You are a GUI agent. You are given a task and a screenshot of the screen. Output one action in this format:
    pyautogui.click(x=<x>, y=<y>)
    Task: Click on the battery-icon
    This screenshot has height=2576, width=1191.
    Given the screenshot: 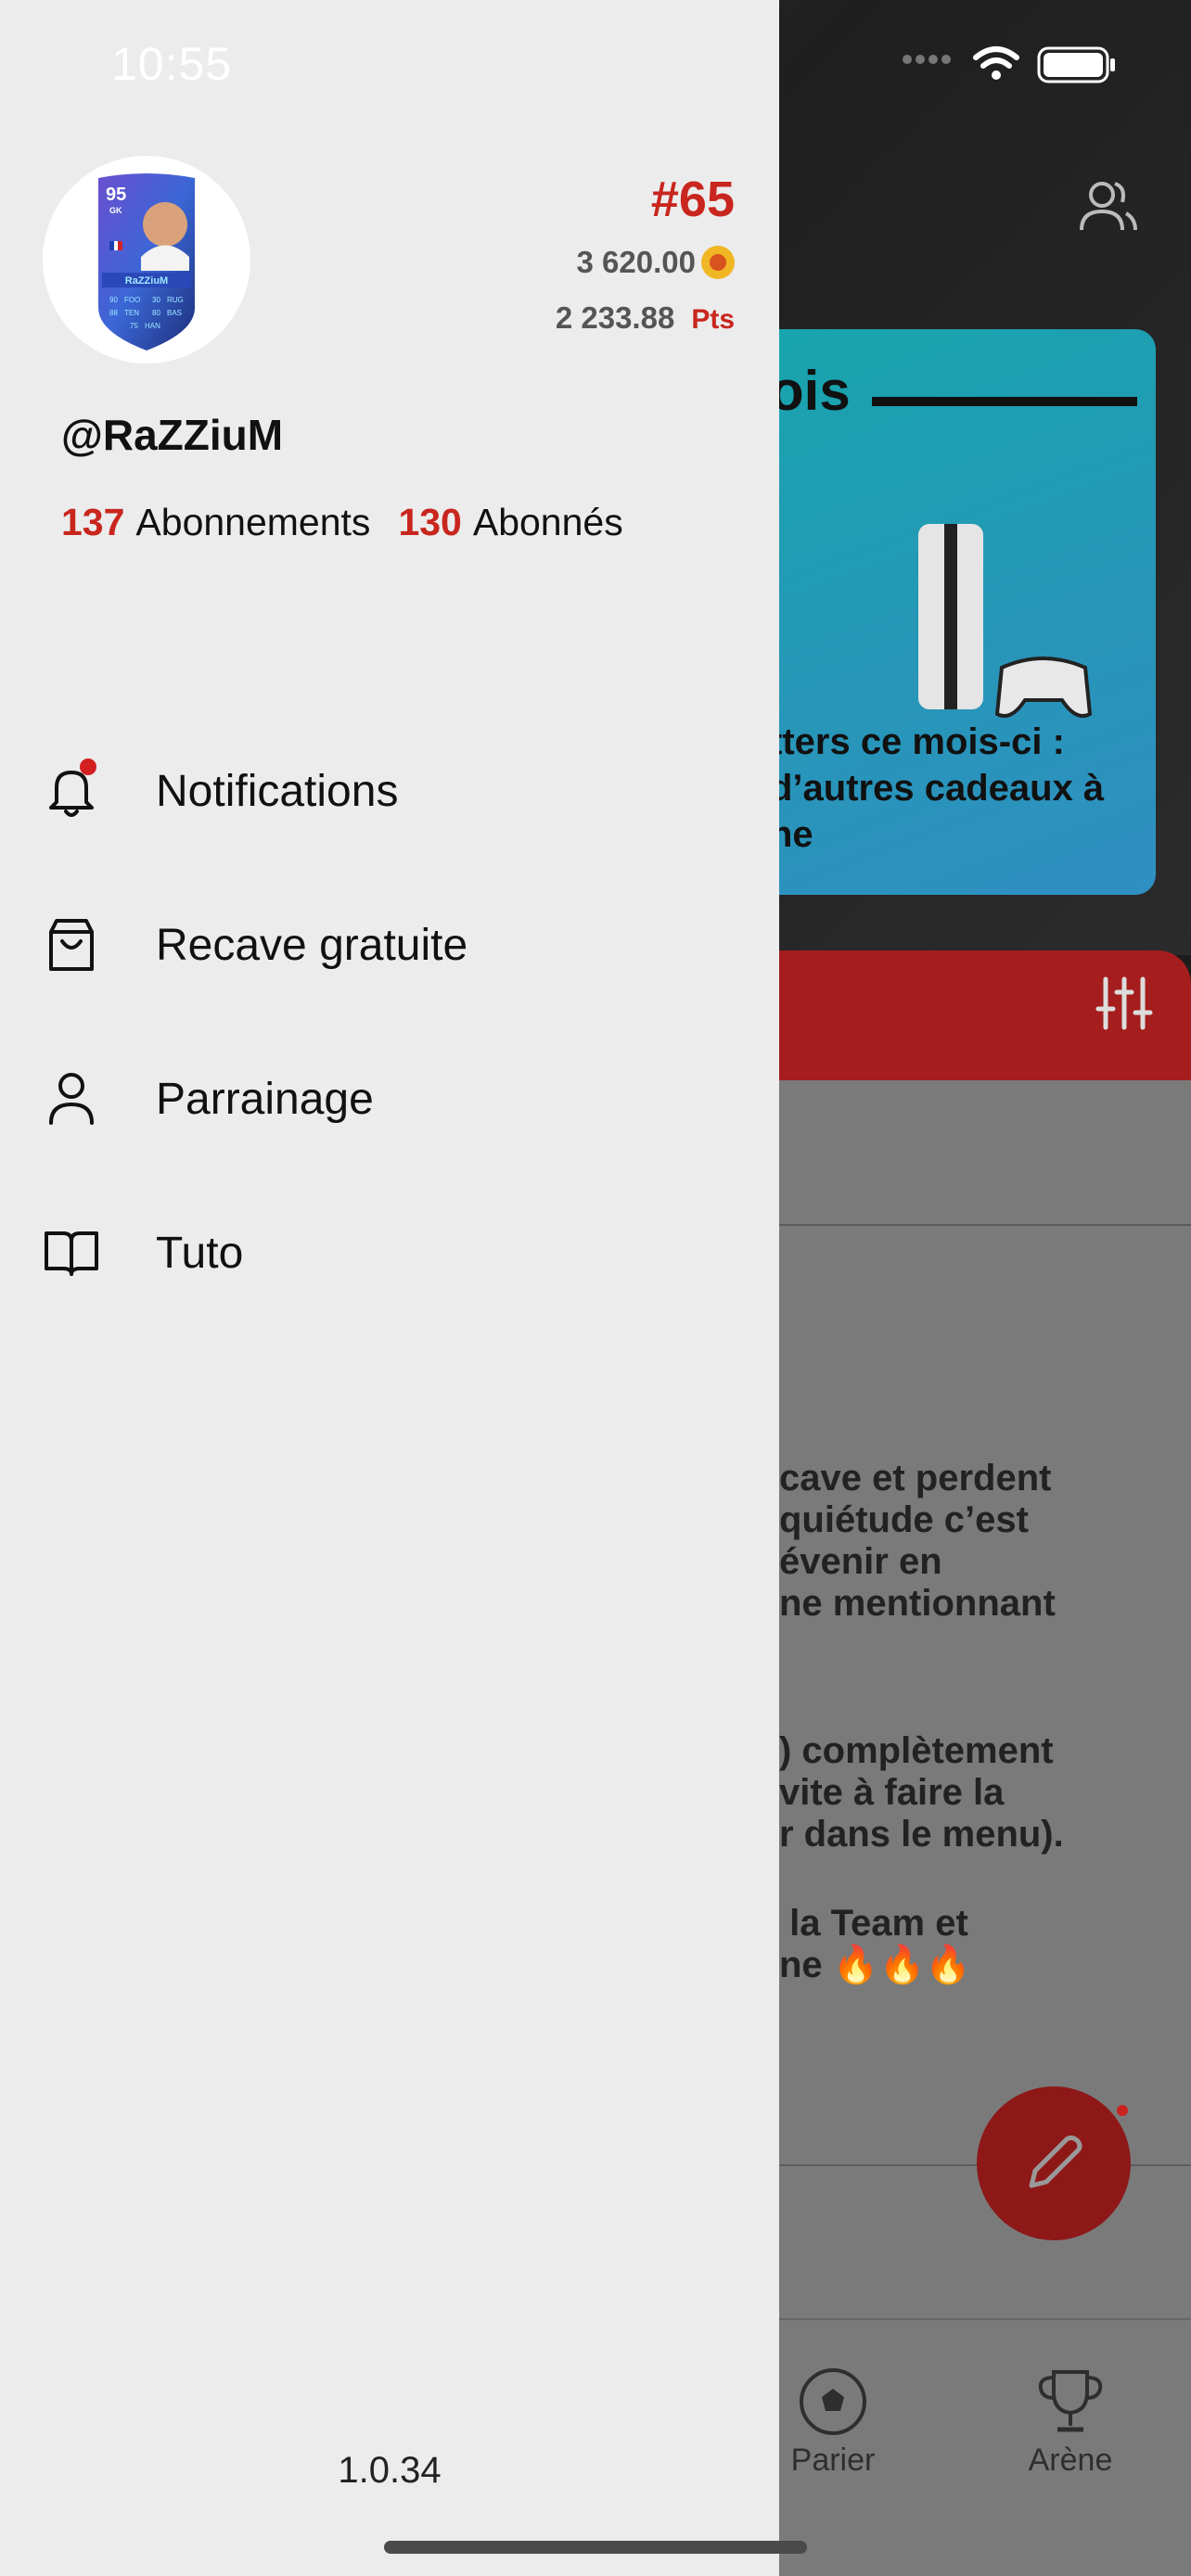 What is the action you would take?
    pyautogui.click(x=1077, y=67)
    